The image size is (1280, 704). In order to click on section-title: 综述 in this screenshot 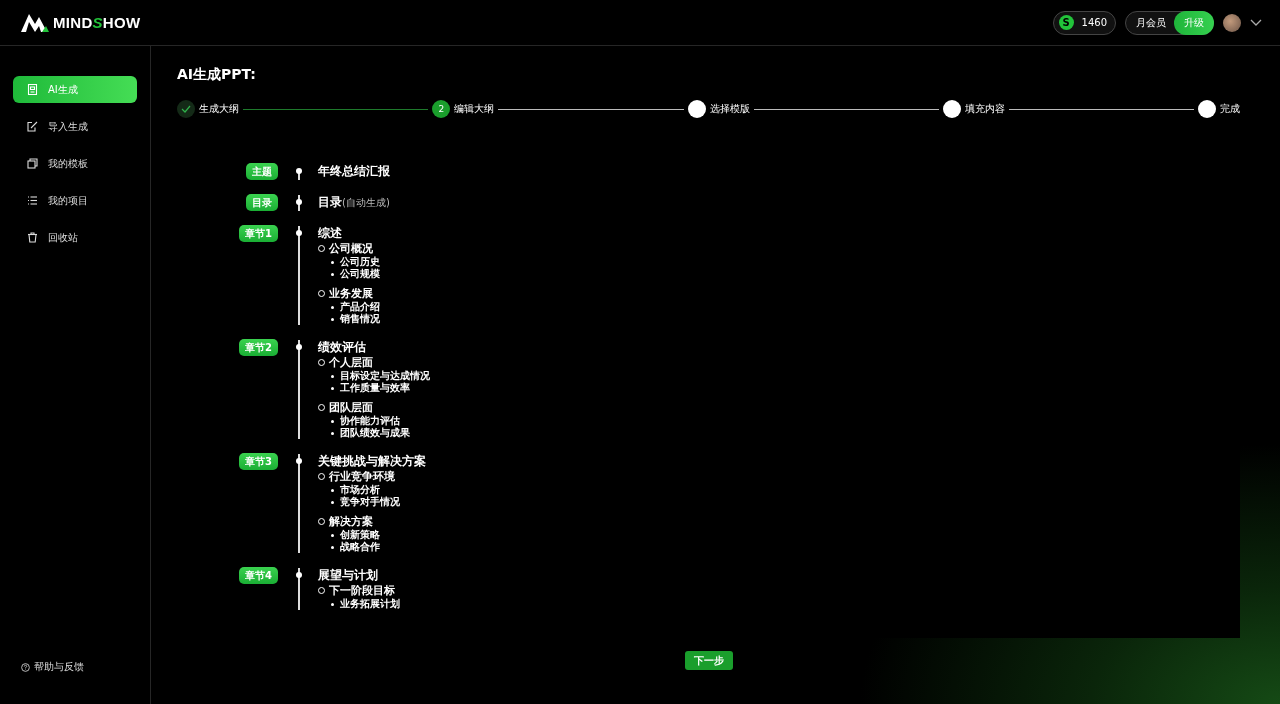, I will do `click(330, 233)`.